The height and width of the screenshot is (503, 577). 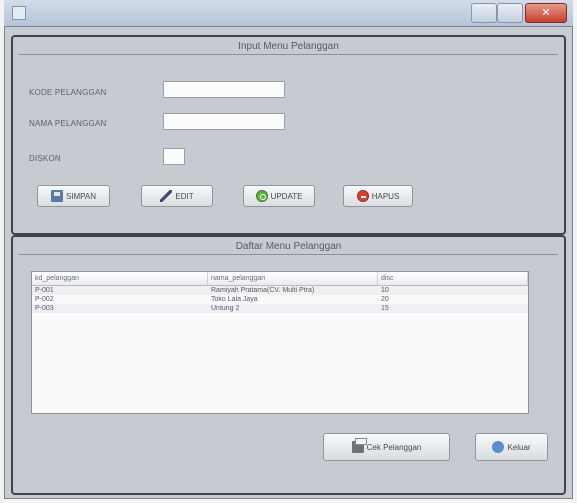 I want to click on keluar-button: Keluar, so click(x=511, y=447).